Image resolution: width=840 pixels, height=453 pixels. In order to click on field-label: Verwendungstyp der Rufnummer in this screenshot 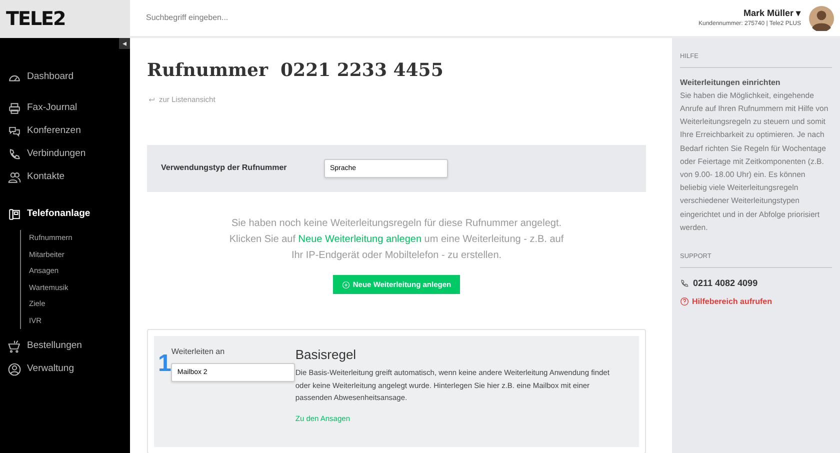, I will do `click(224, 168)`.